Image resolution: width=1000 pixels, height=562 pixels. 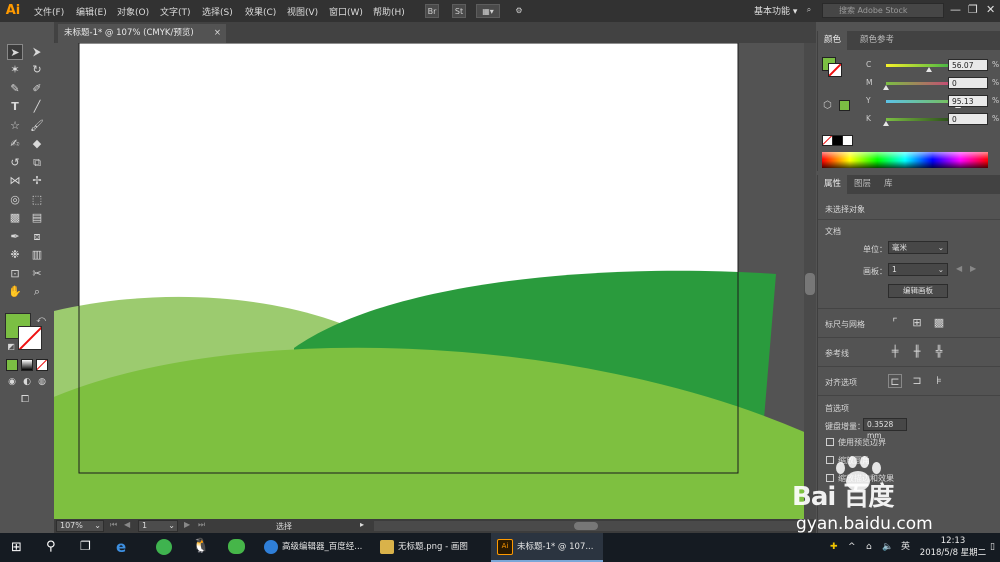 I want to click on menu-window: 窗口(W), so click(x=346, y=11).